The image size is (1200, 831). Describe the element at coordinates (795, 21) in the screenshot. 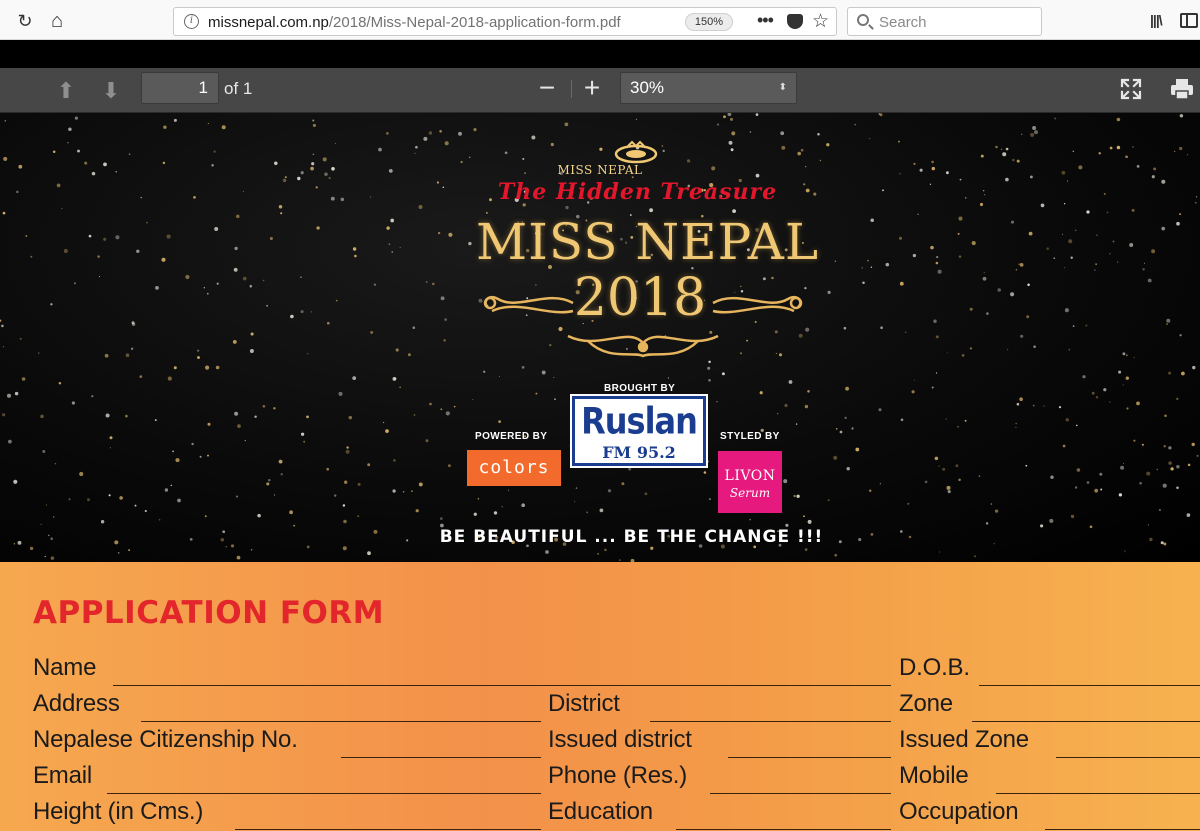

I see `pocket-icon` at that location.